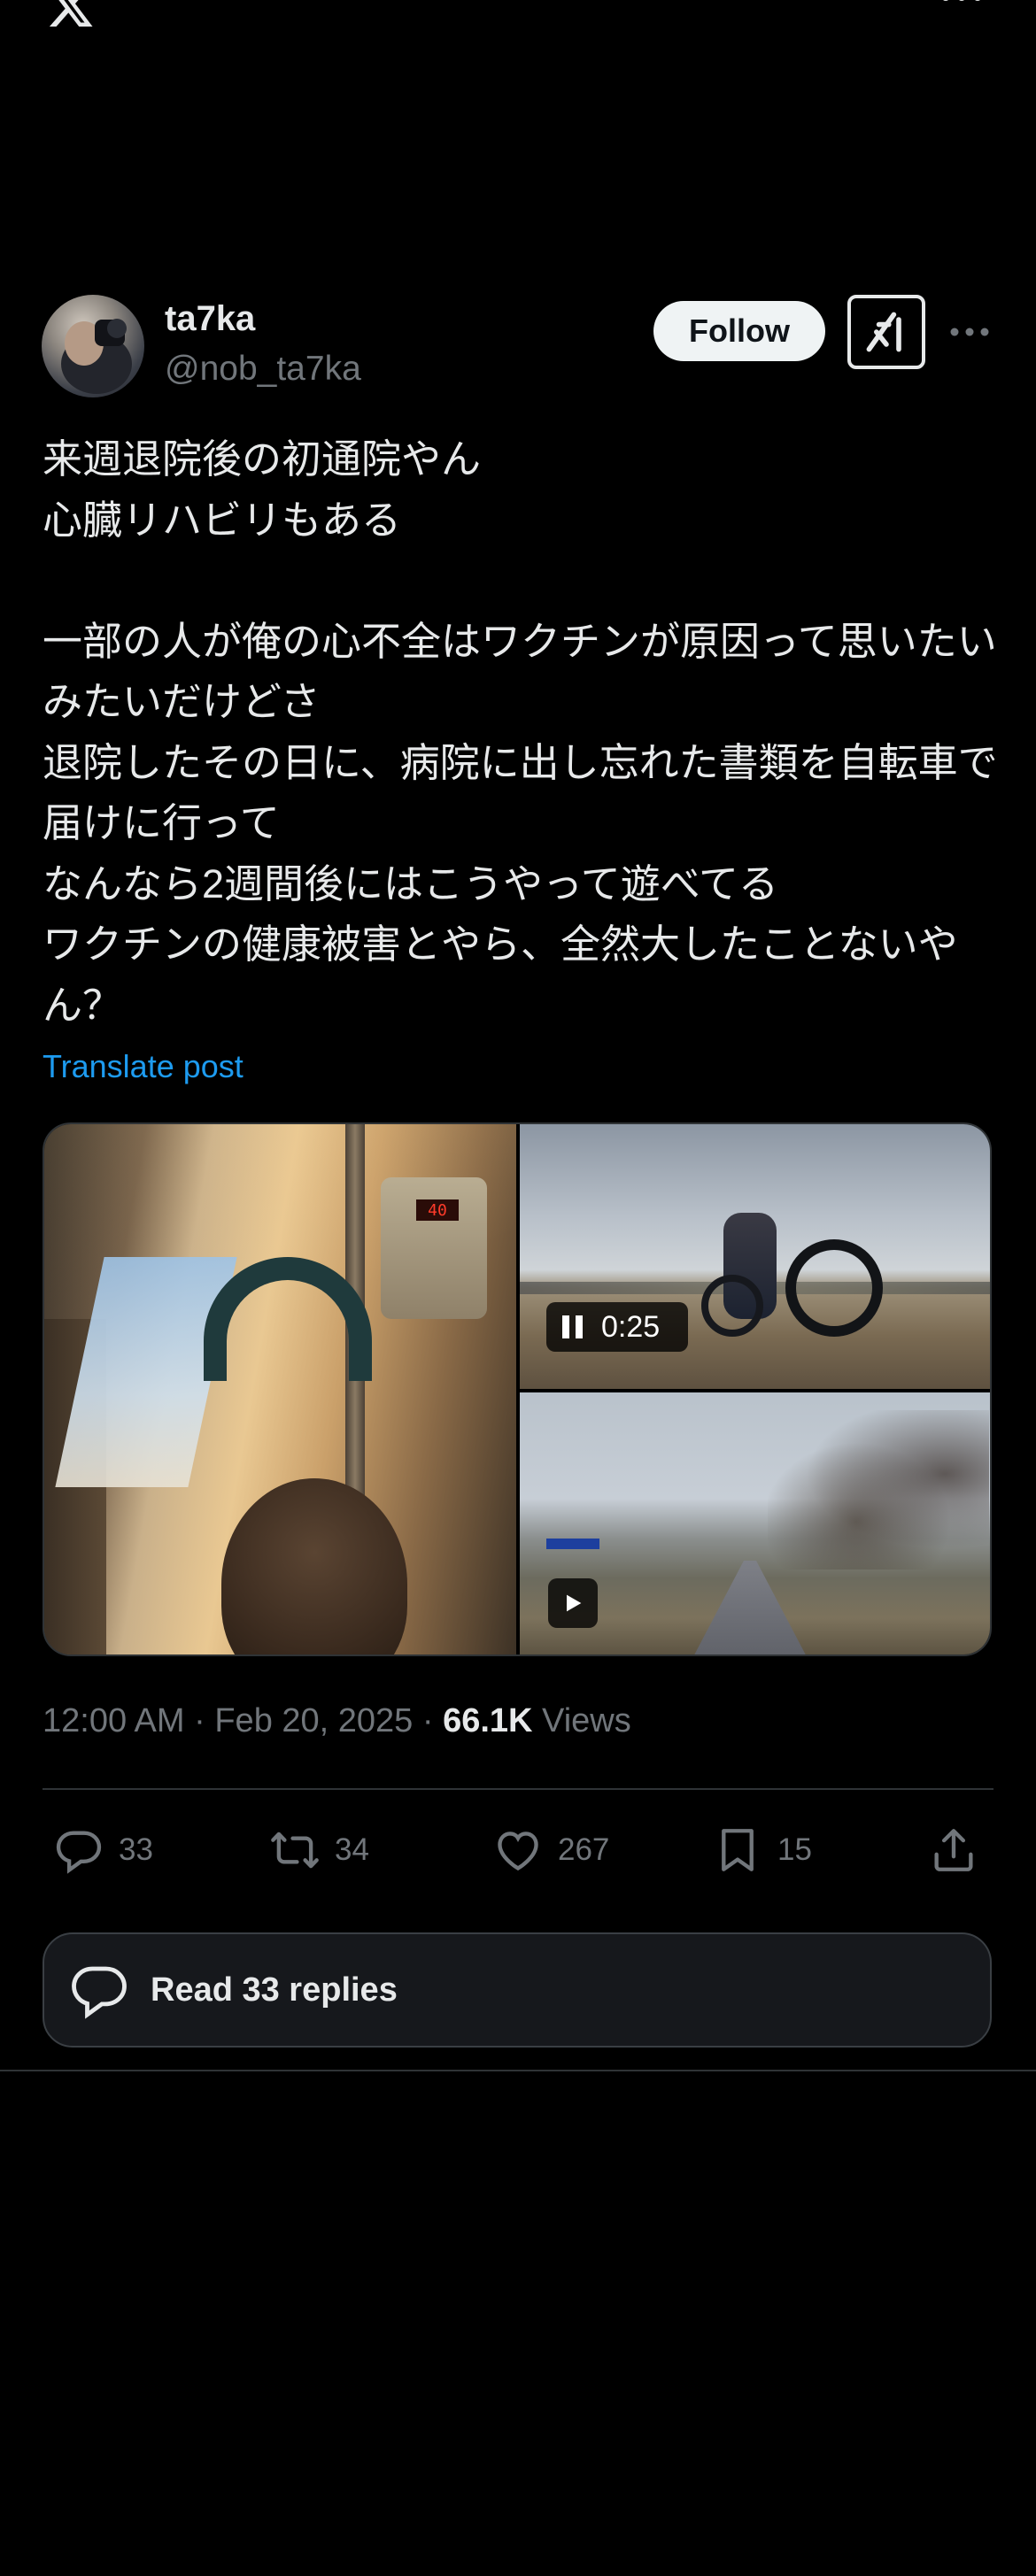 Image resolution: width=1036 pixels, height=2576 pixels. Describe the element at coordinates (878, 1490) in the screenshot. I see `video-trees` at that location.